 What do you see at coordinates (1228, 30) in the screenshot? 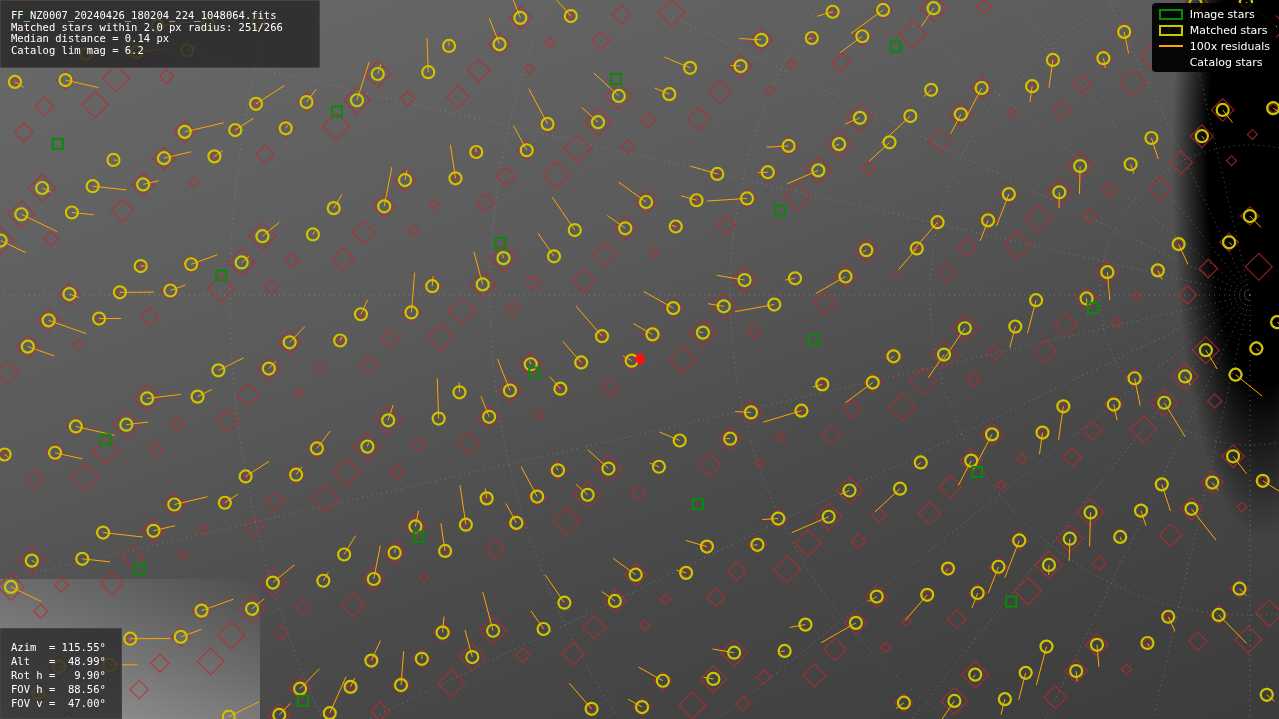
I see `legend-label: Matched stars` at bounding box center [1228, 30].